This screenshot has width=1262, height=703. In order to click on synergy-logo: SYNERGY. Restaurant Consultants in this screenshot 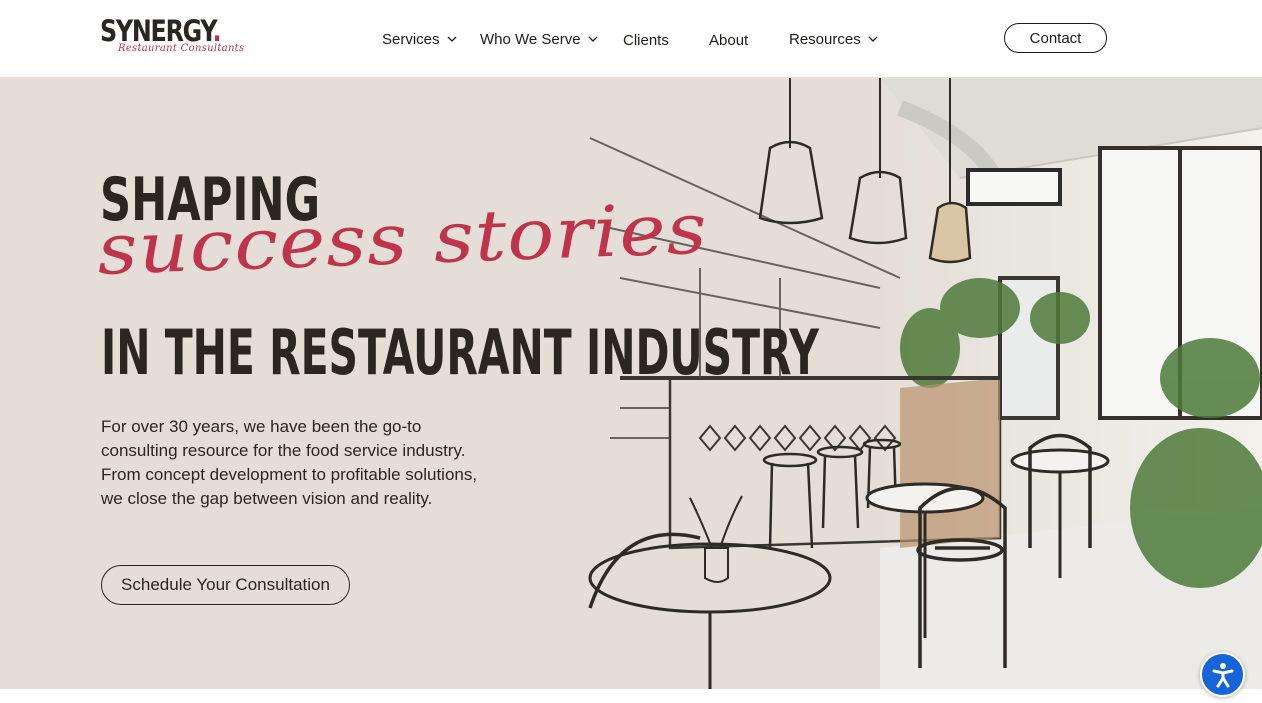, I will do `click(172, 38)`.